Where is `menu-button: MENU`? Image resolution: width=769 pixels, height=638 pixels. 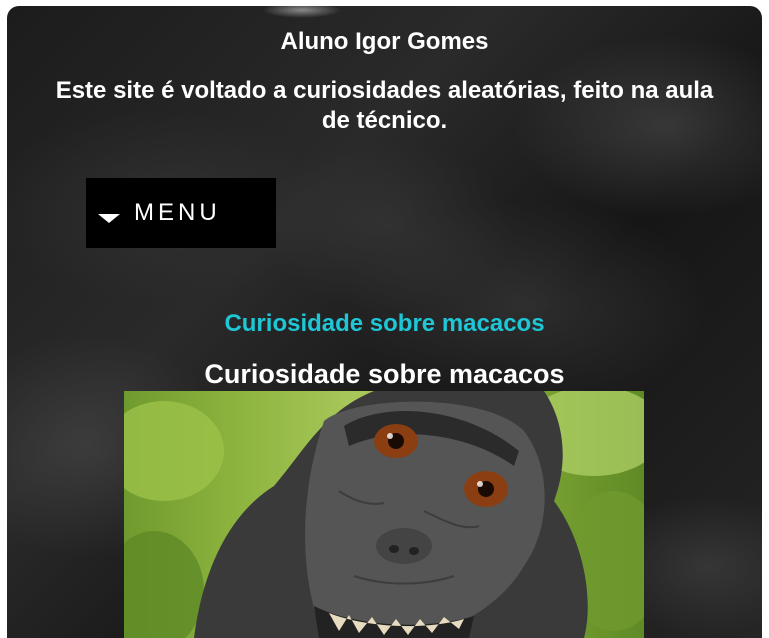
menu-button: MENU is located at coordinates (181, 213).